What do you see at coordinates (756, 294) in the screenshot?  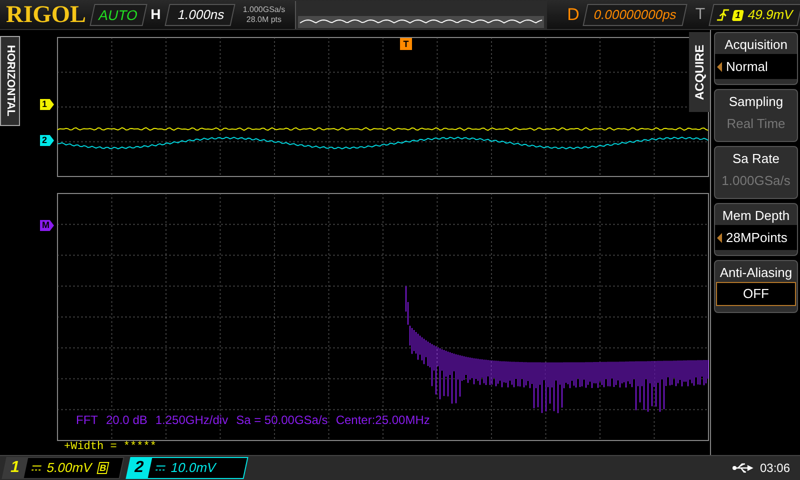 I see `menu-value: OFF` at bounding box center [756, 294].